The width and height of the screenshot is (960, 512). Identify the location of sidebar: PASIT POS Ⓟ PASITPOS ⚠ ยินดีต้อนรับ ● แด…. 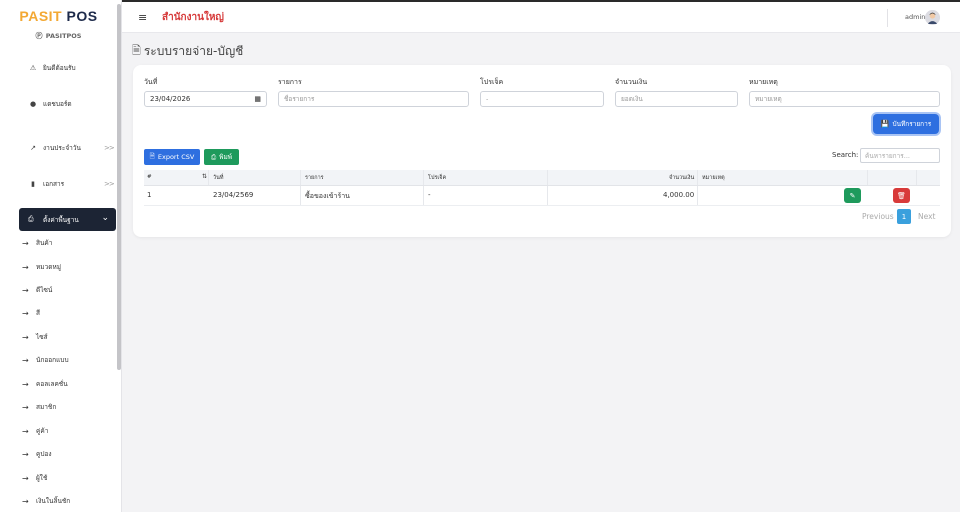
(61, 256).